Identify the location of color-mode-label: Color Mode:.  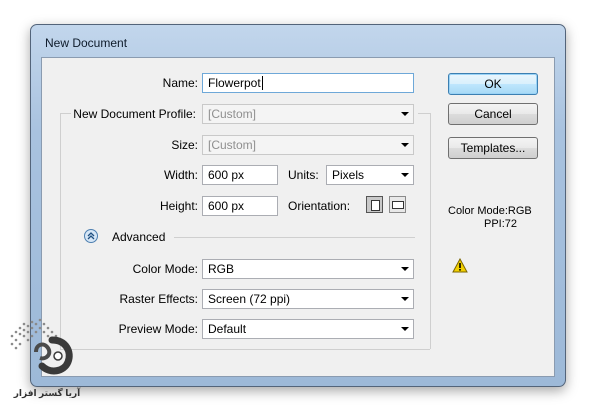
(165, 269).